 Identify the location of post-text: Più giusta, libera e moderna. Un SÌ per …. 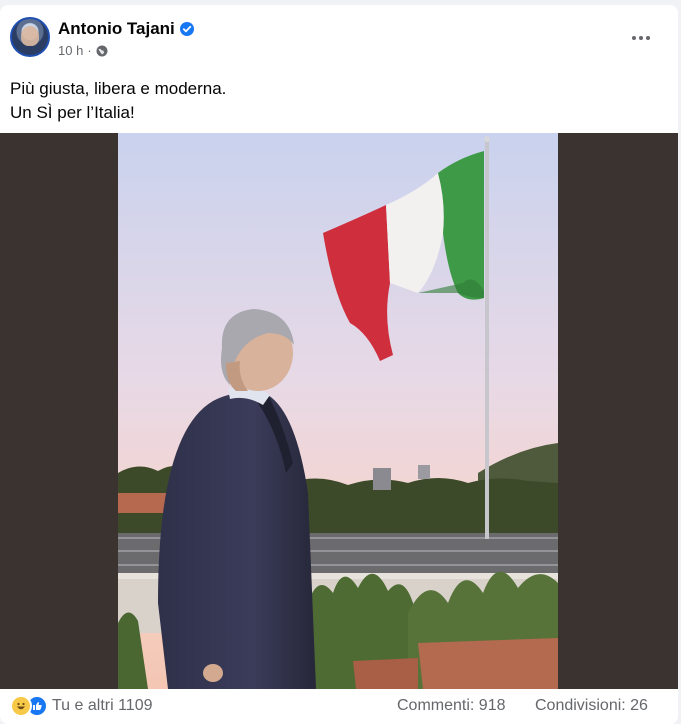
(118, 101).